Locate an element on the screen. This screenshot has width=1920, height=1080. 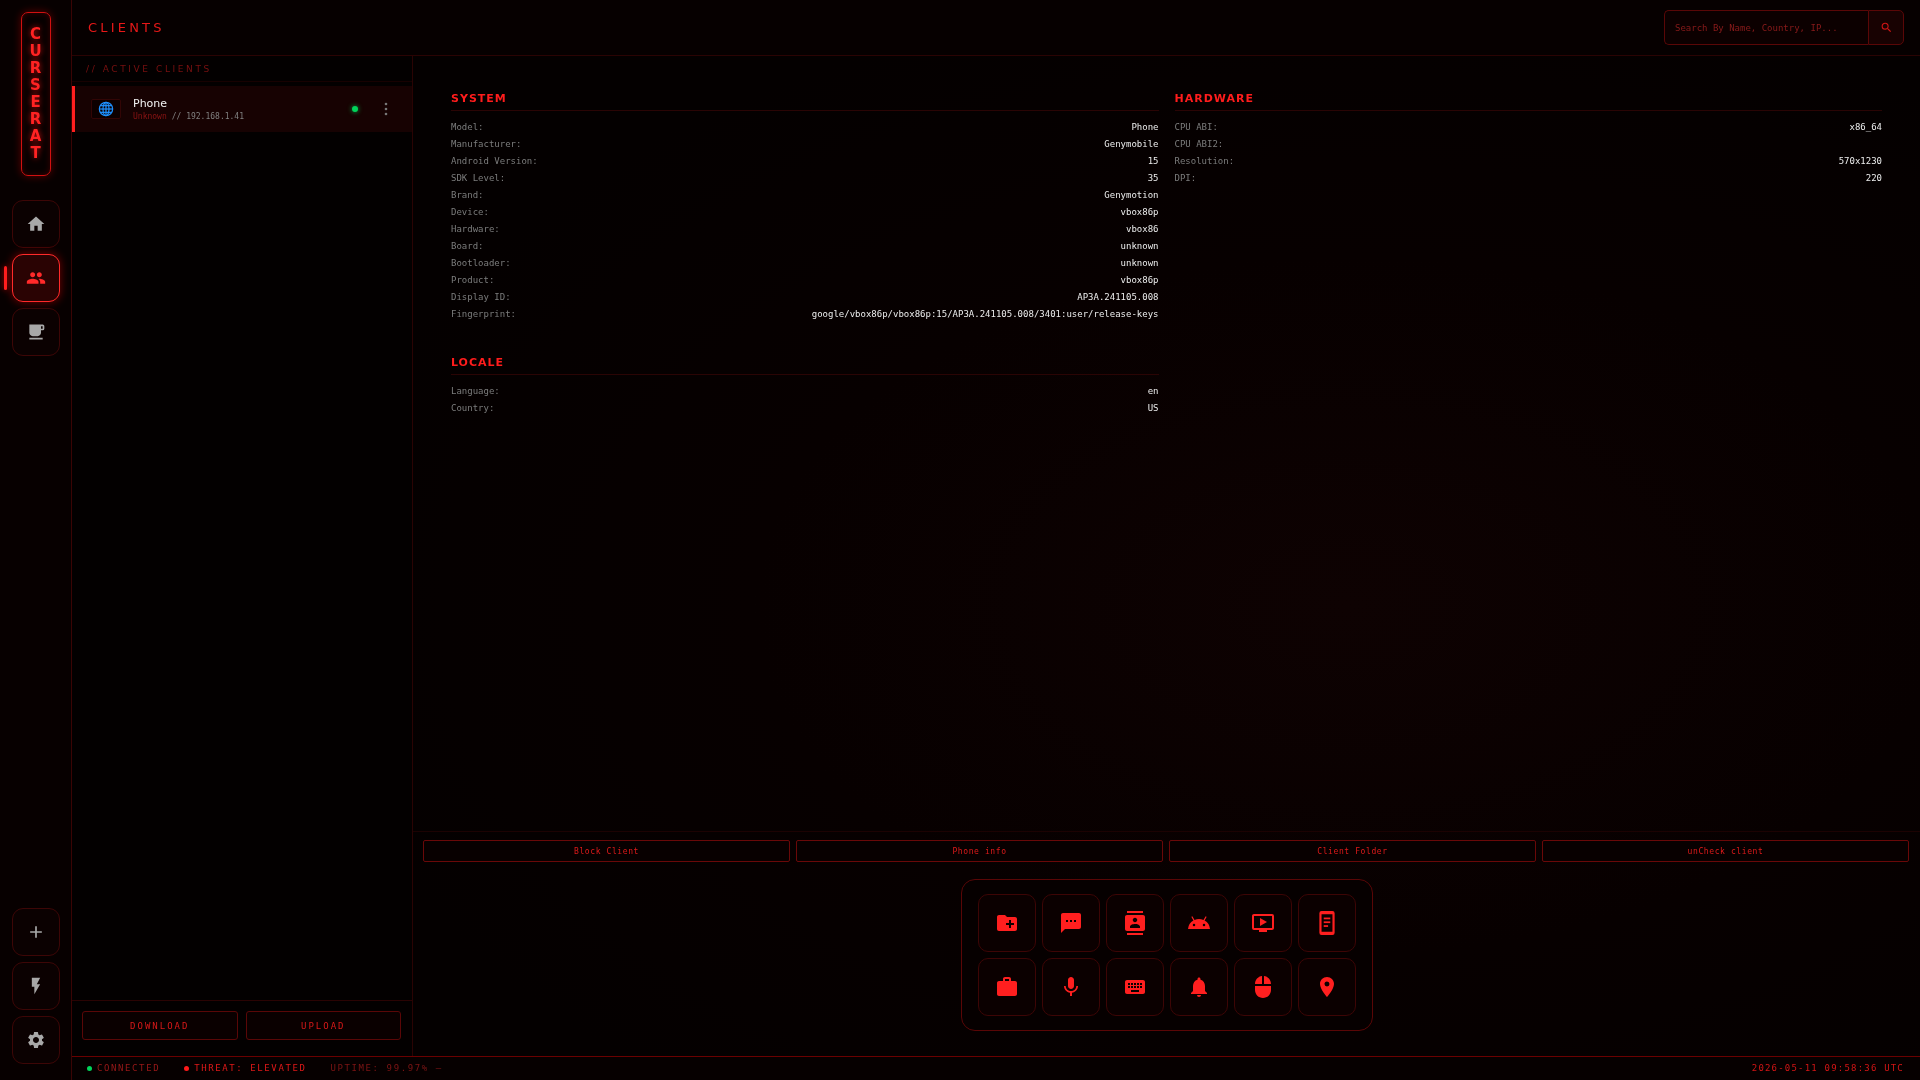
client-name: Phone is located at coordinates (151, 103).